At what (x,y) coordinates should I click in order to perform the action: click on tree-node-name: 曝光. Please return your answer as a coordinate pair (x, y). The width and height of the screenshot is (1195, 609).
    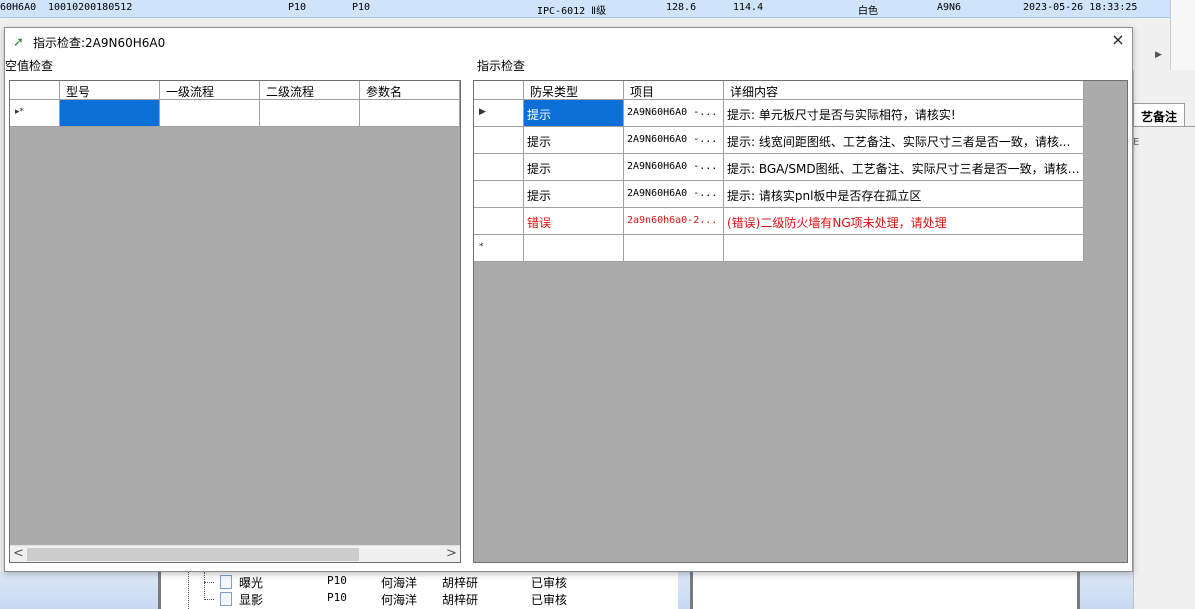
    Looking at the image, I should click on (251, 583).